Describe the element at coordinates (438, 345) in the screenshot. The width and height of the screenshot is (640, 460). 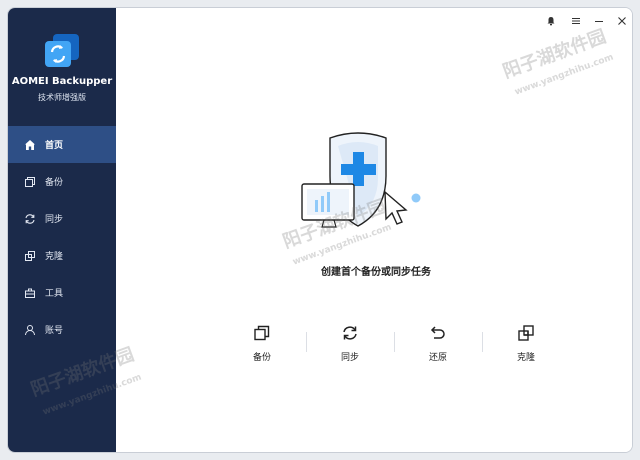
I see `restore-button: 还原` at that location.